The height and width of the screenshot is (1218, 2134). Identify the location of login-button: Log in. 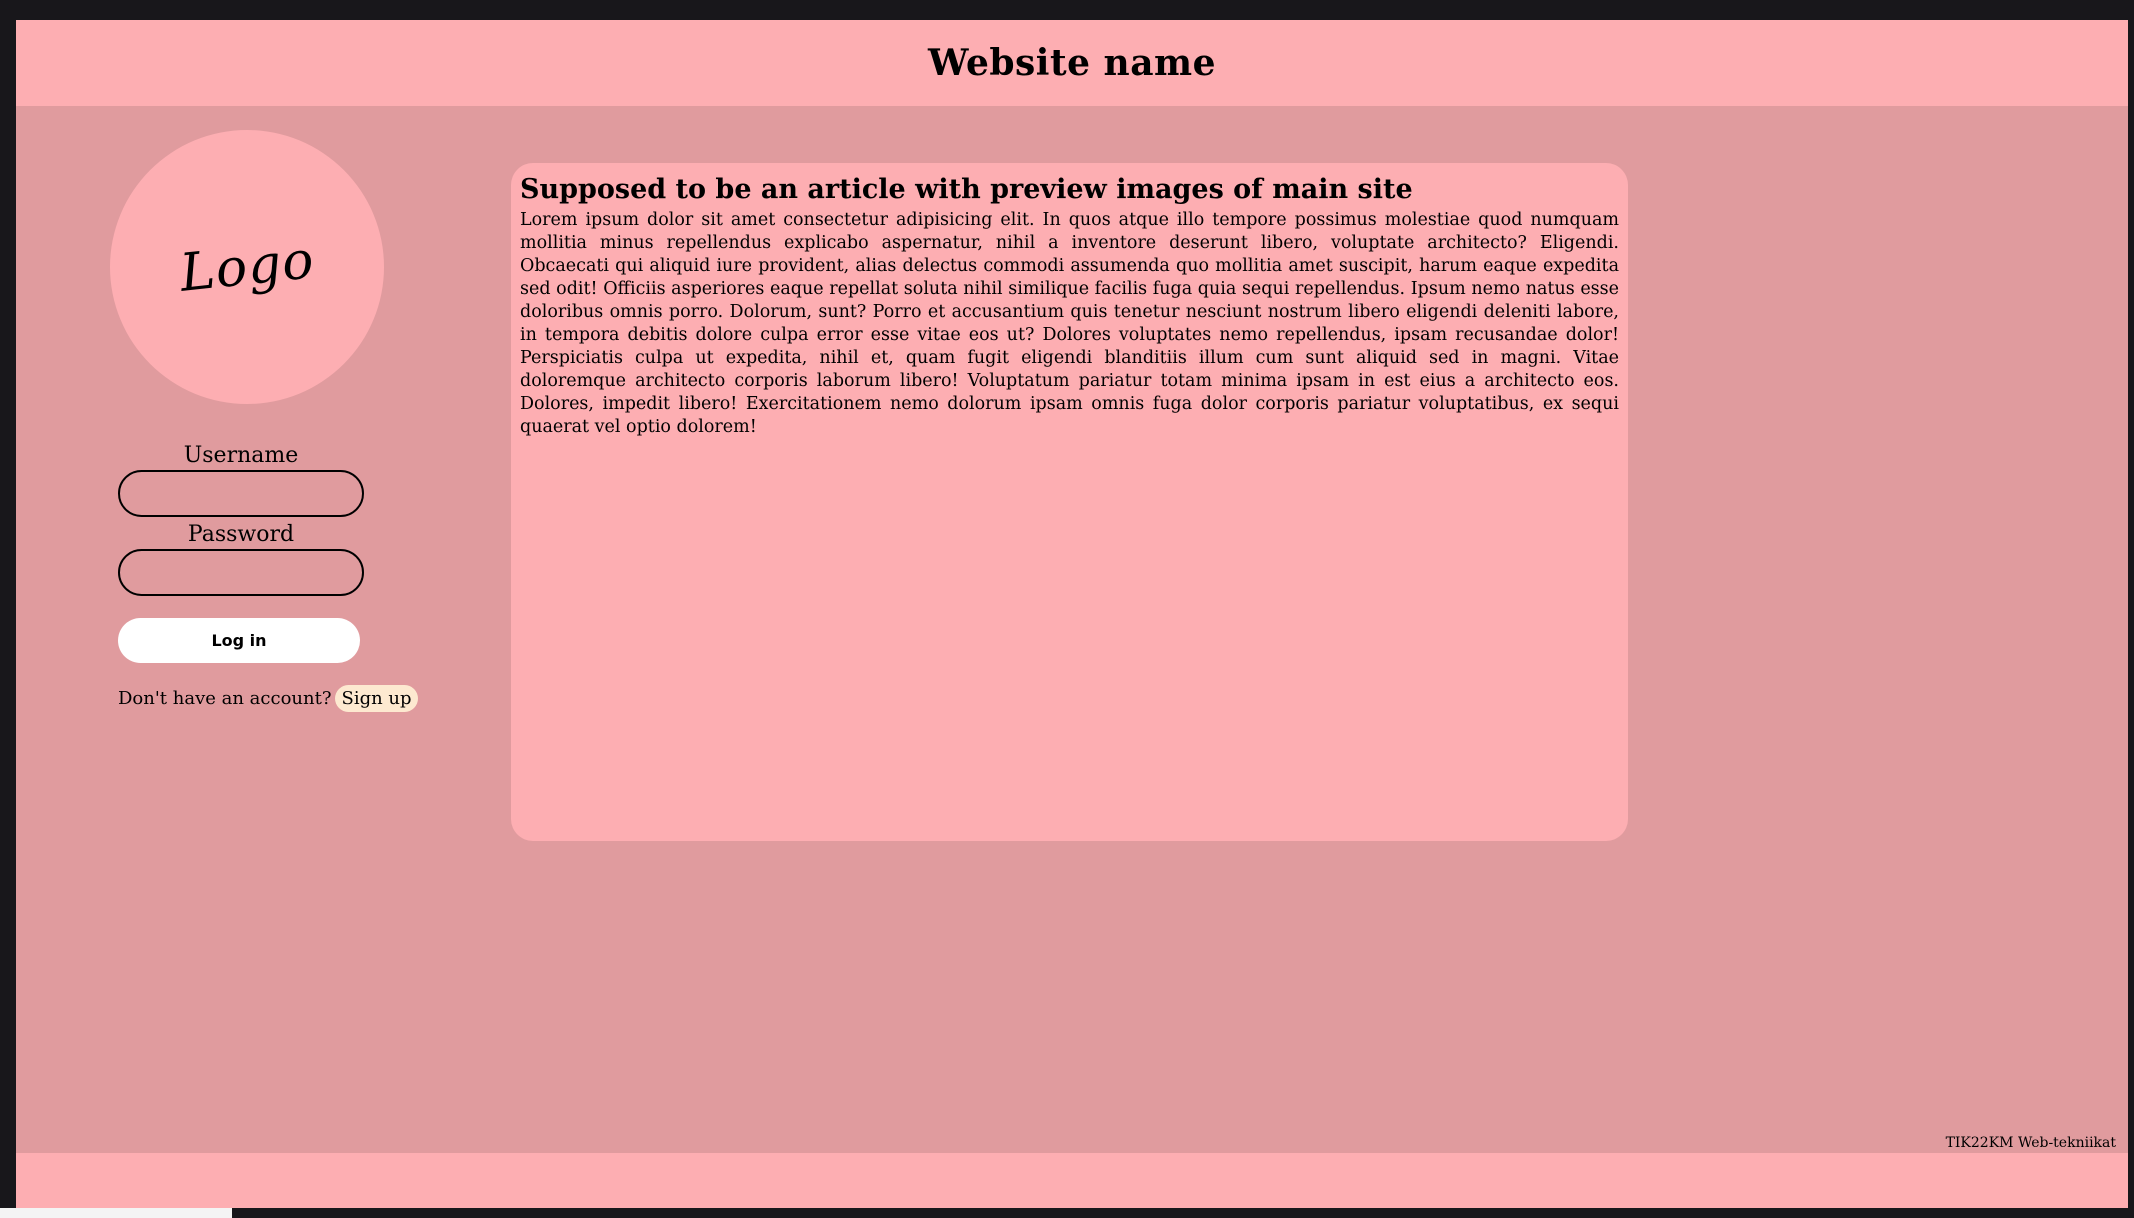
(239, 640).